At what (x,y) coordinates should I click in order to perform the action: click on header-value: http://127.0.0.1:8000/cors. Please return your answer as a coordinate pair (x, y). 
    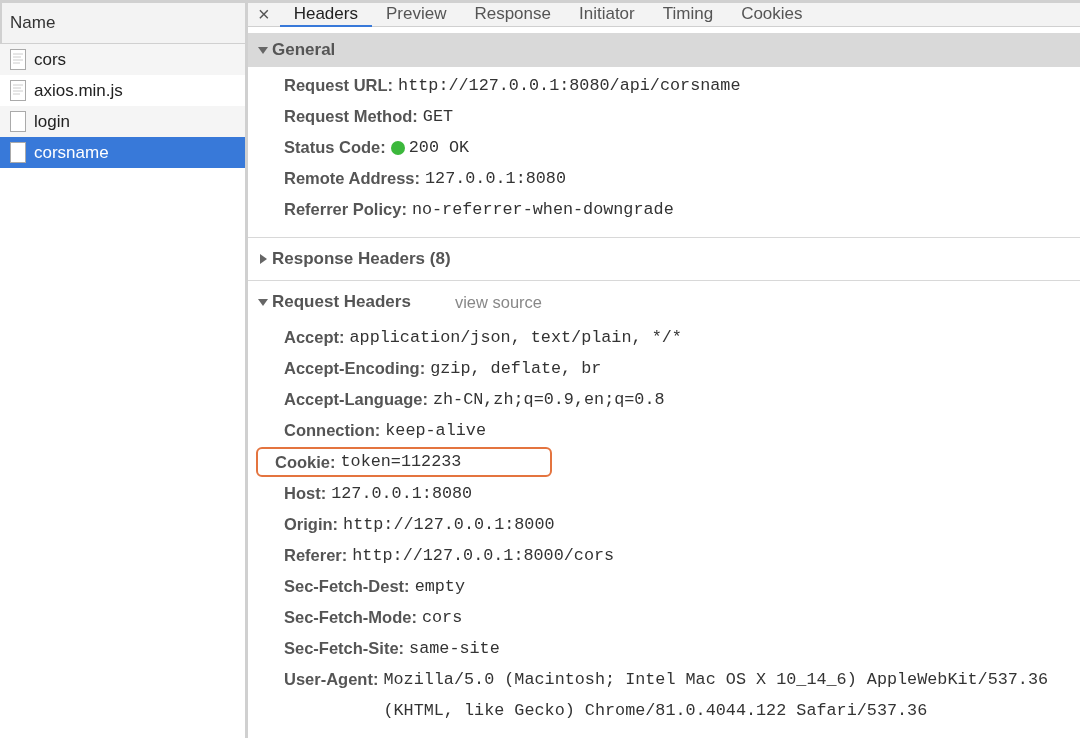
    Looking at the image, I should click on (483, 556).